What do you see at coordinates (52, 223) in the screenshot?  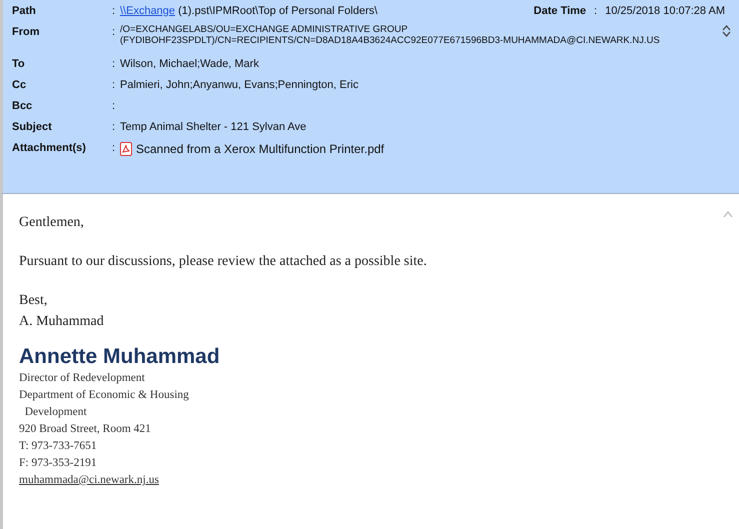 I see `body-text: Gentlemen,` at bounding box center [52, 223].